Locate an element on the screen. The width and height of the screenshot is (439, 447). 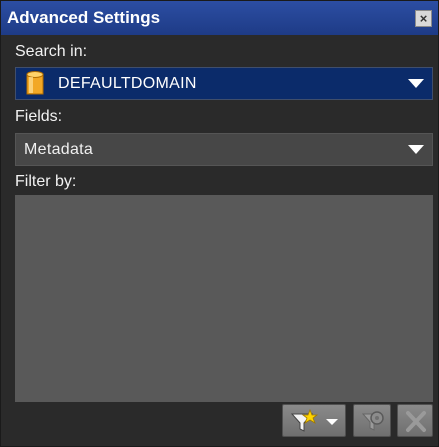
fields-select: Metadata is located at coordinates (224, 149).